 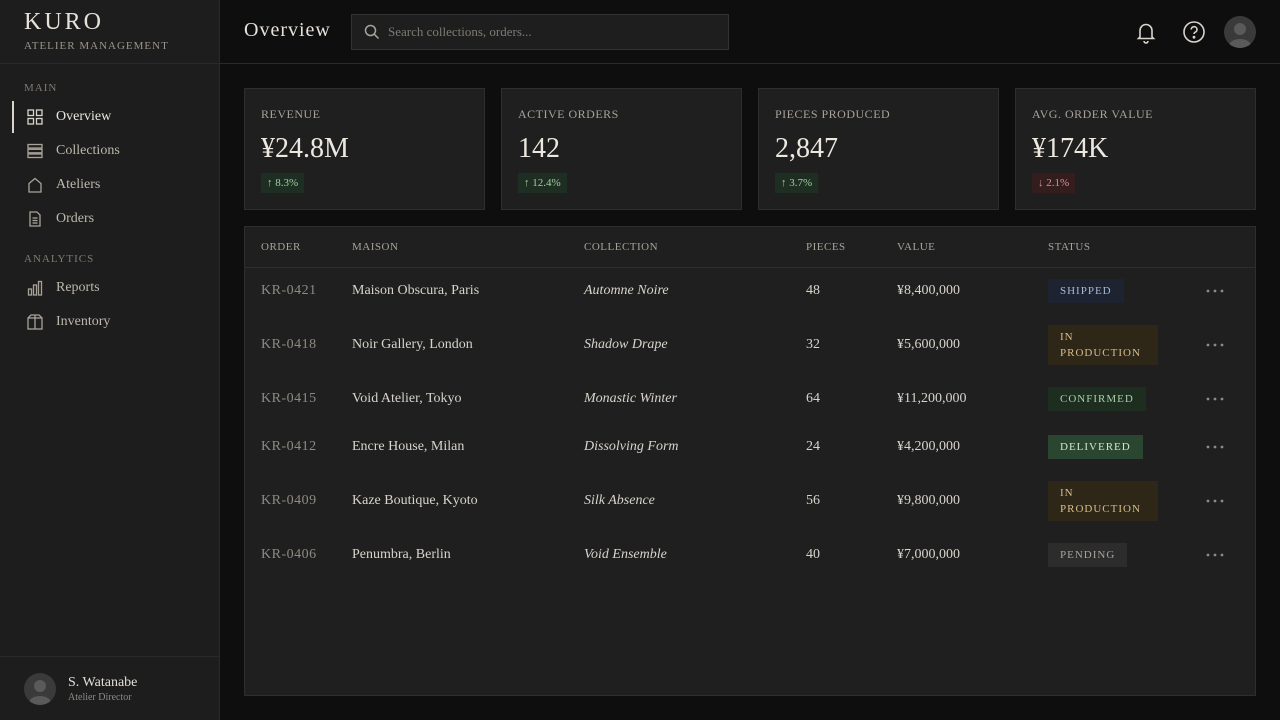 What do you see at coordinates (115, 219) in the screenshot?
I see `sidebar-item-orders: Orders` at bounding box center [115, 219].